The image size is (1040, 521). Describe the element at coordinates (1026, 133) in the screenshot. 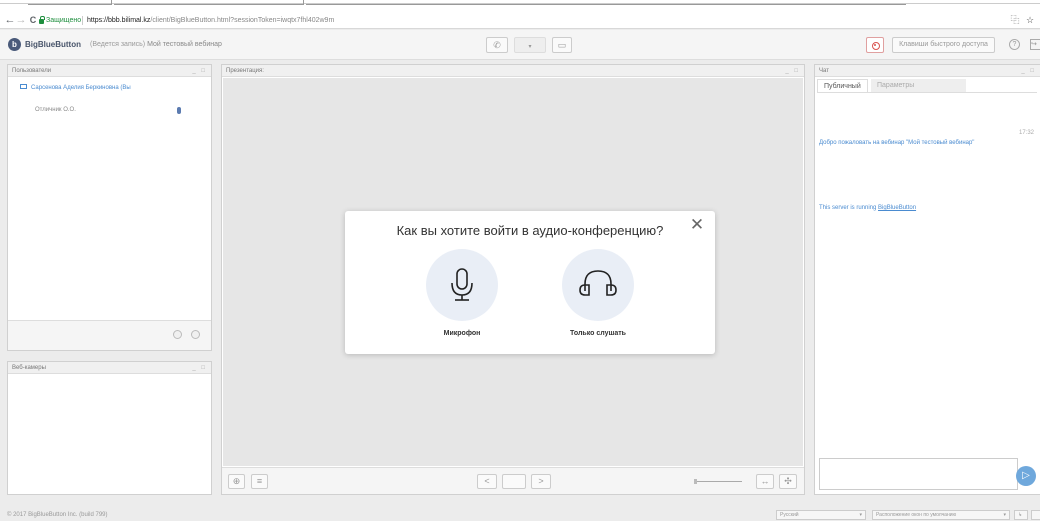

I see `message-time: 17:32` at that location.